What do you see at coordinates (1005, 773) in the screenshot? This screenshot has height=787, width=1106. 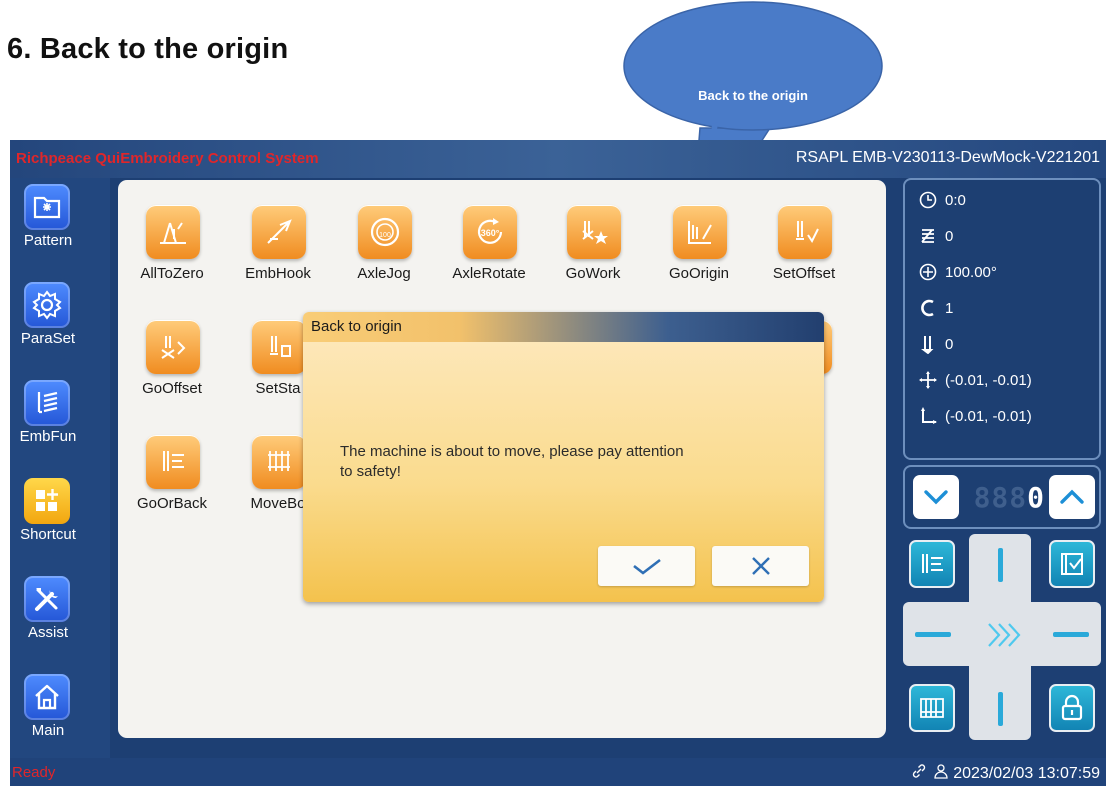 I see `status-right: 2023/02/03 13:07:59` at bounding box center [1005, 773].